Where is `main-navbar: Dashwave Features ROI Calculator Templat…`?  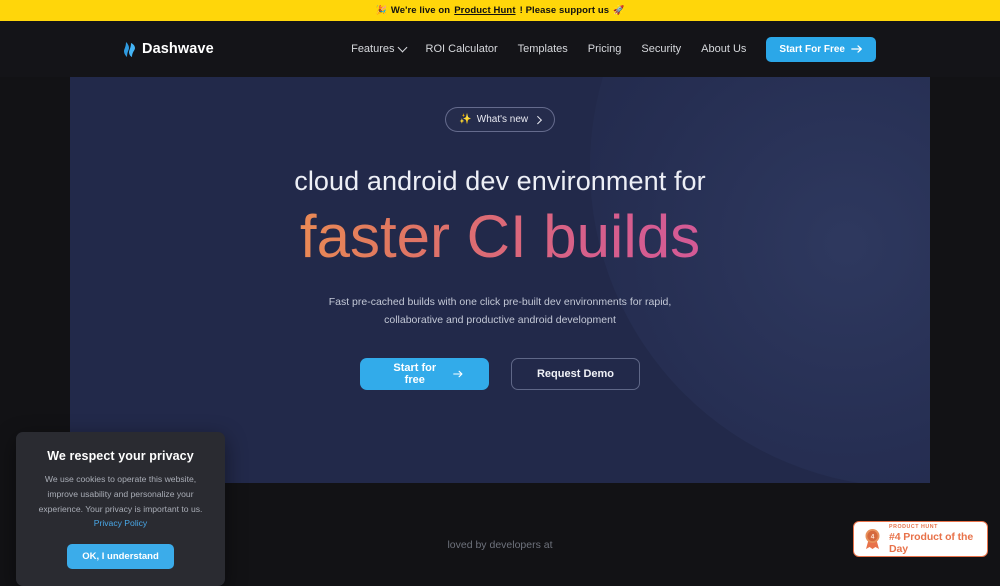
main-navbar: Dashwave Features ROI Calculator Templat… is located at coordinates (500, 49).